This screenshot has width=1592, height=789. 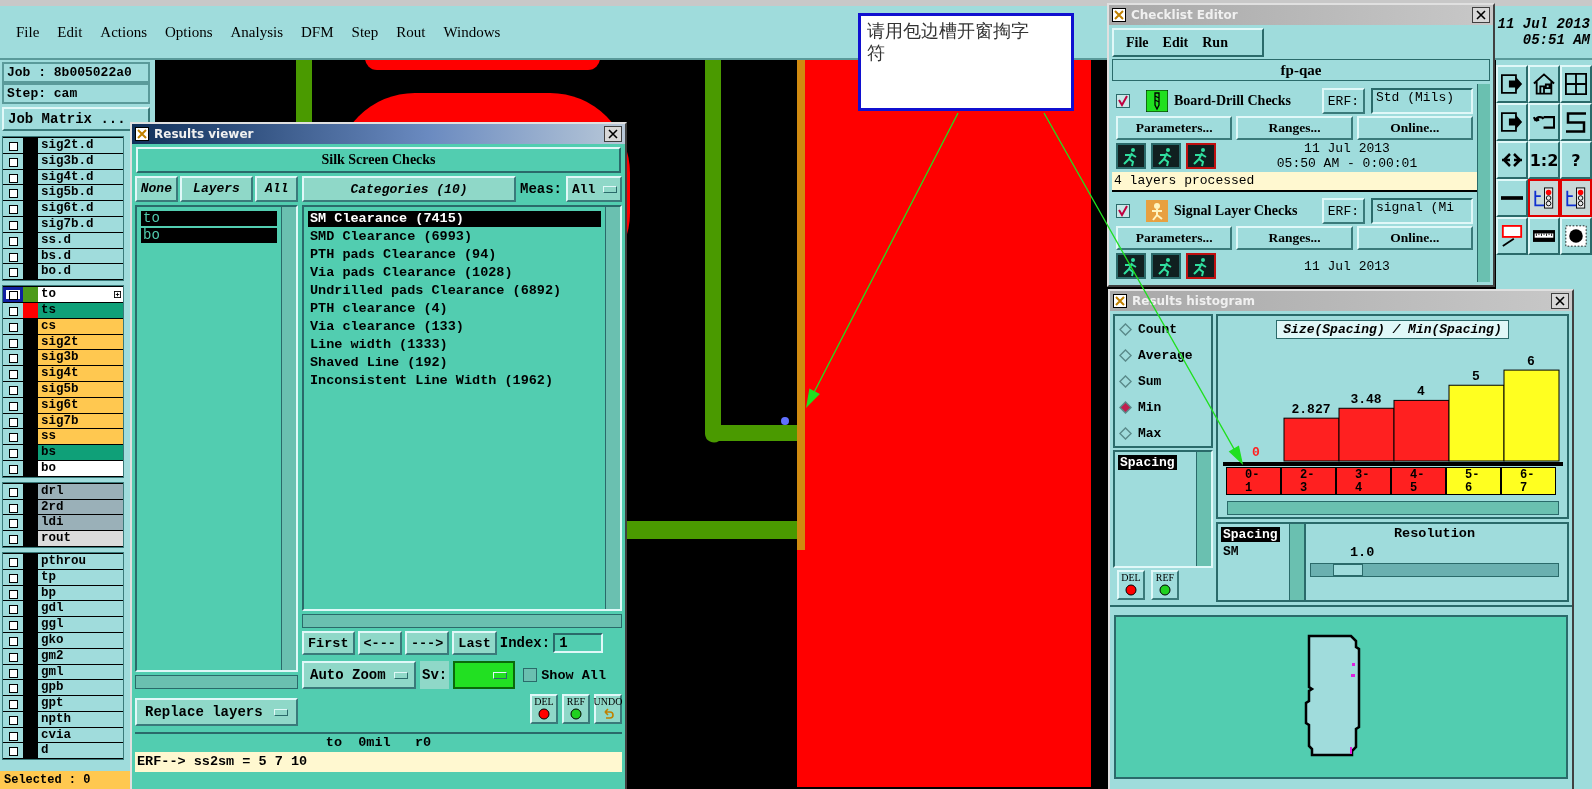 I want to click on measure-list-item: Spacing, so click(x=1147, y=462).